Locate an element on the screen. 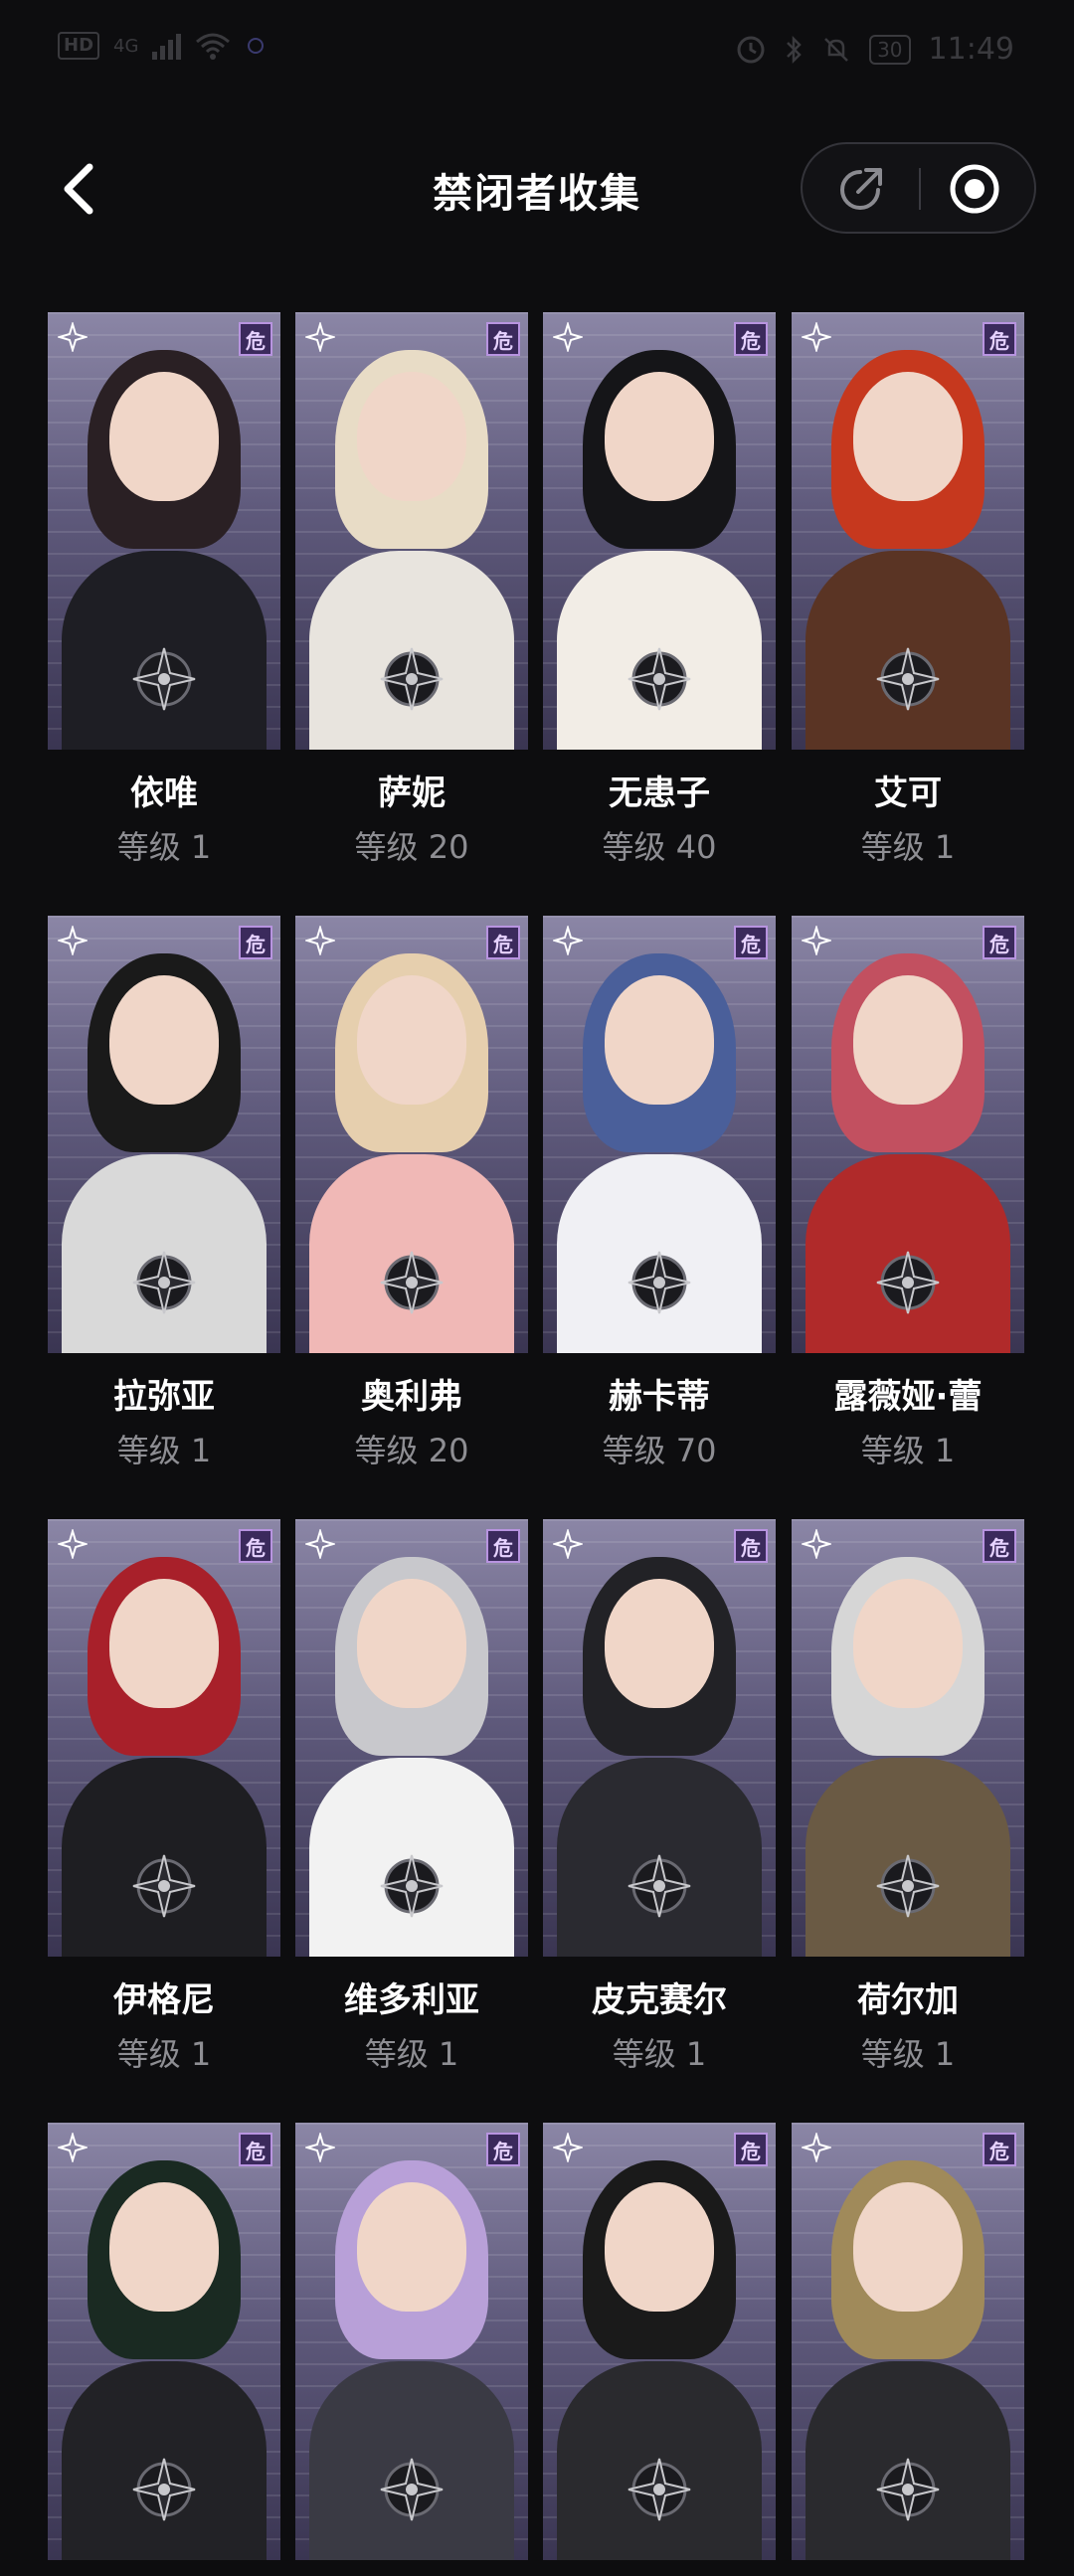 The width and height of the screenshot is (1074, 2576). character-card: 危拉弥亚 等级 1 is located at coordinates (164, 1193).